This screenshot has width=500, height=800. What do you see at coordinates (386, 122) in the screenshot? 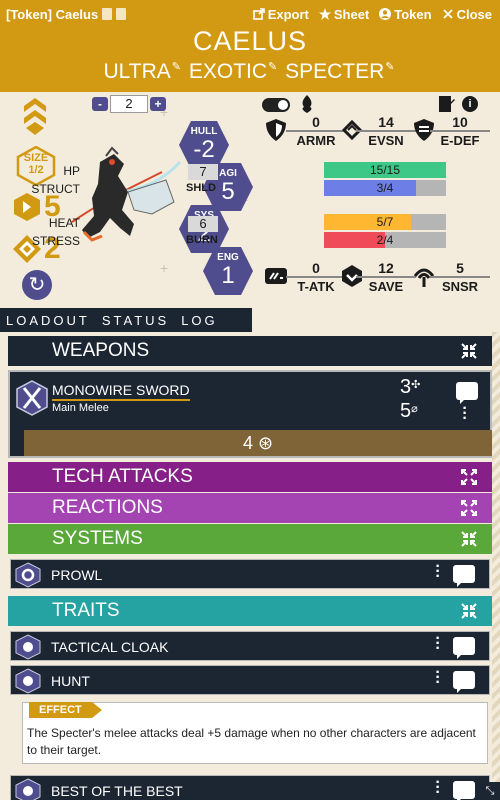
I see `evasion-value: 14` at bounding box center [386, 122].